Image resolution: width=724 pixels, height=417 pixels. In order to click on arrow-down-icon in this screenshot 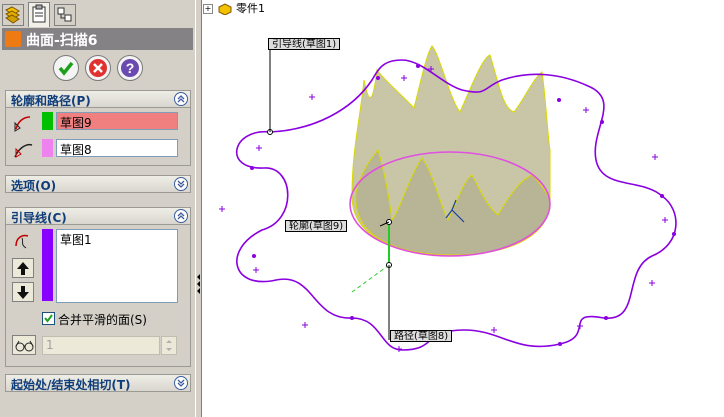, I will do `click(23, 292)`.